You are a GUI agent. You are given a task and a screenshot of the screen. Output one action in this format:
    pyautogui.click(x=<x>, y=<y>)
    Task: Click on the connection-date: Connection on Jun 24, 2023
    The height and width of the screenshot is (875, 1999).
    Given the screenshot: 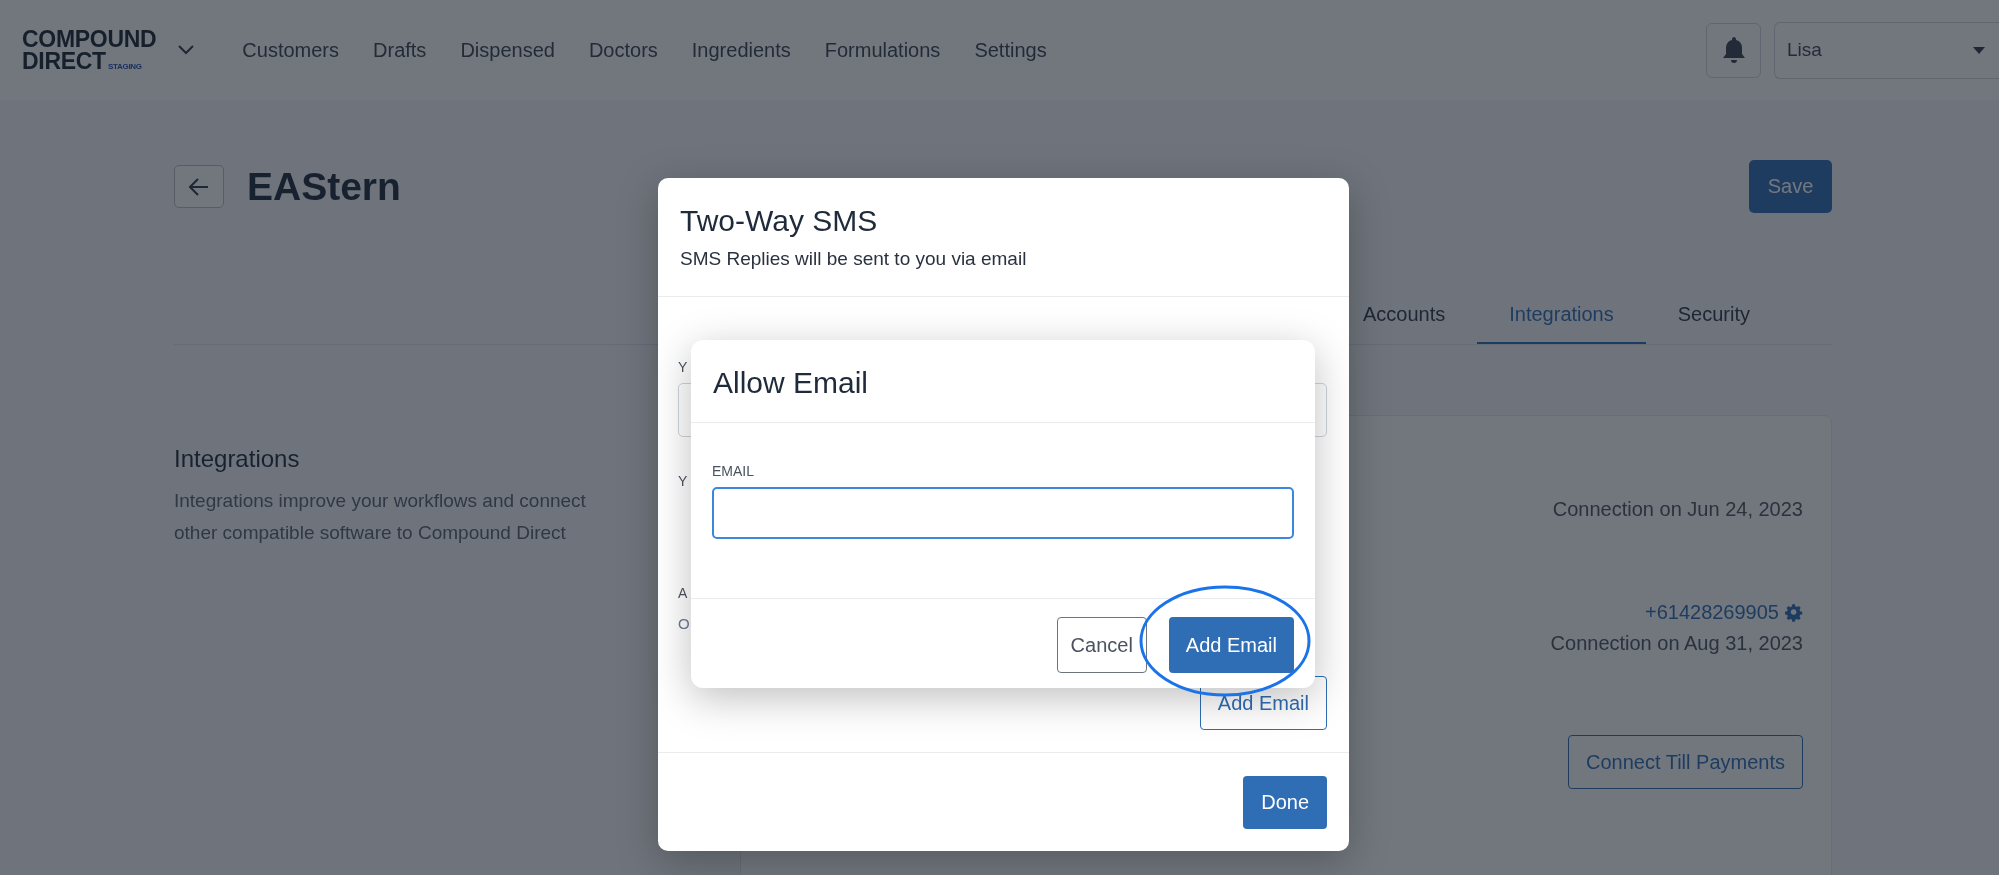 What is the action you would take?
    pyautogui.click(x=1677, y=509)
    